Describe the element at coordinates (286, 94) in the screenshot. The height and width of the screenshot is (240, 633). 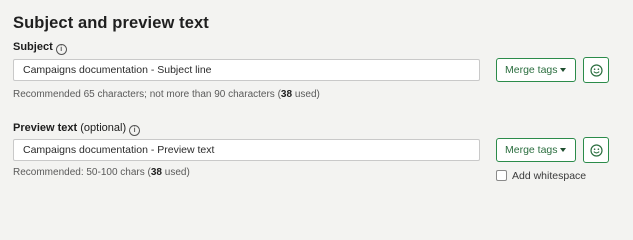
I see `subject-char-count: 38` at that location.